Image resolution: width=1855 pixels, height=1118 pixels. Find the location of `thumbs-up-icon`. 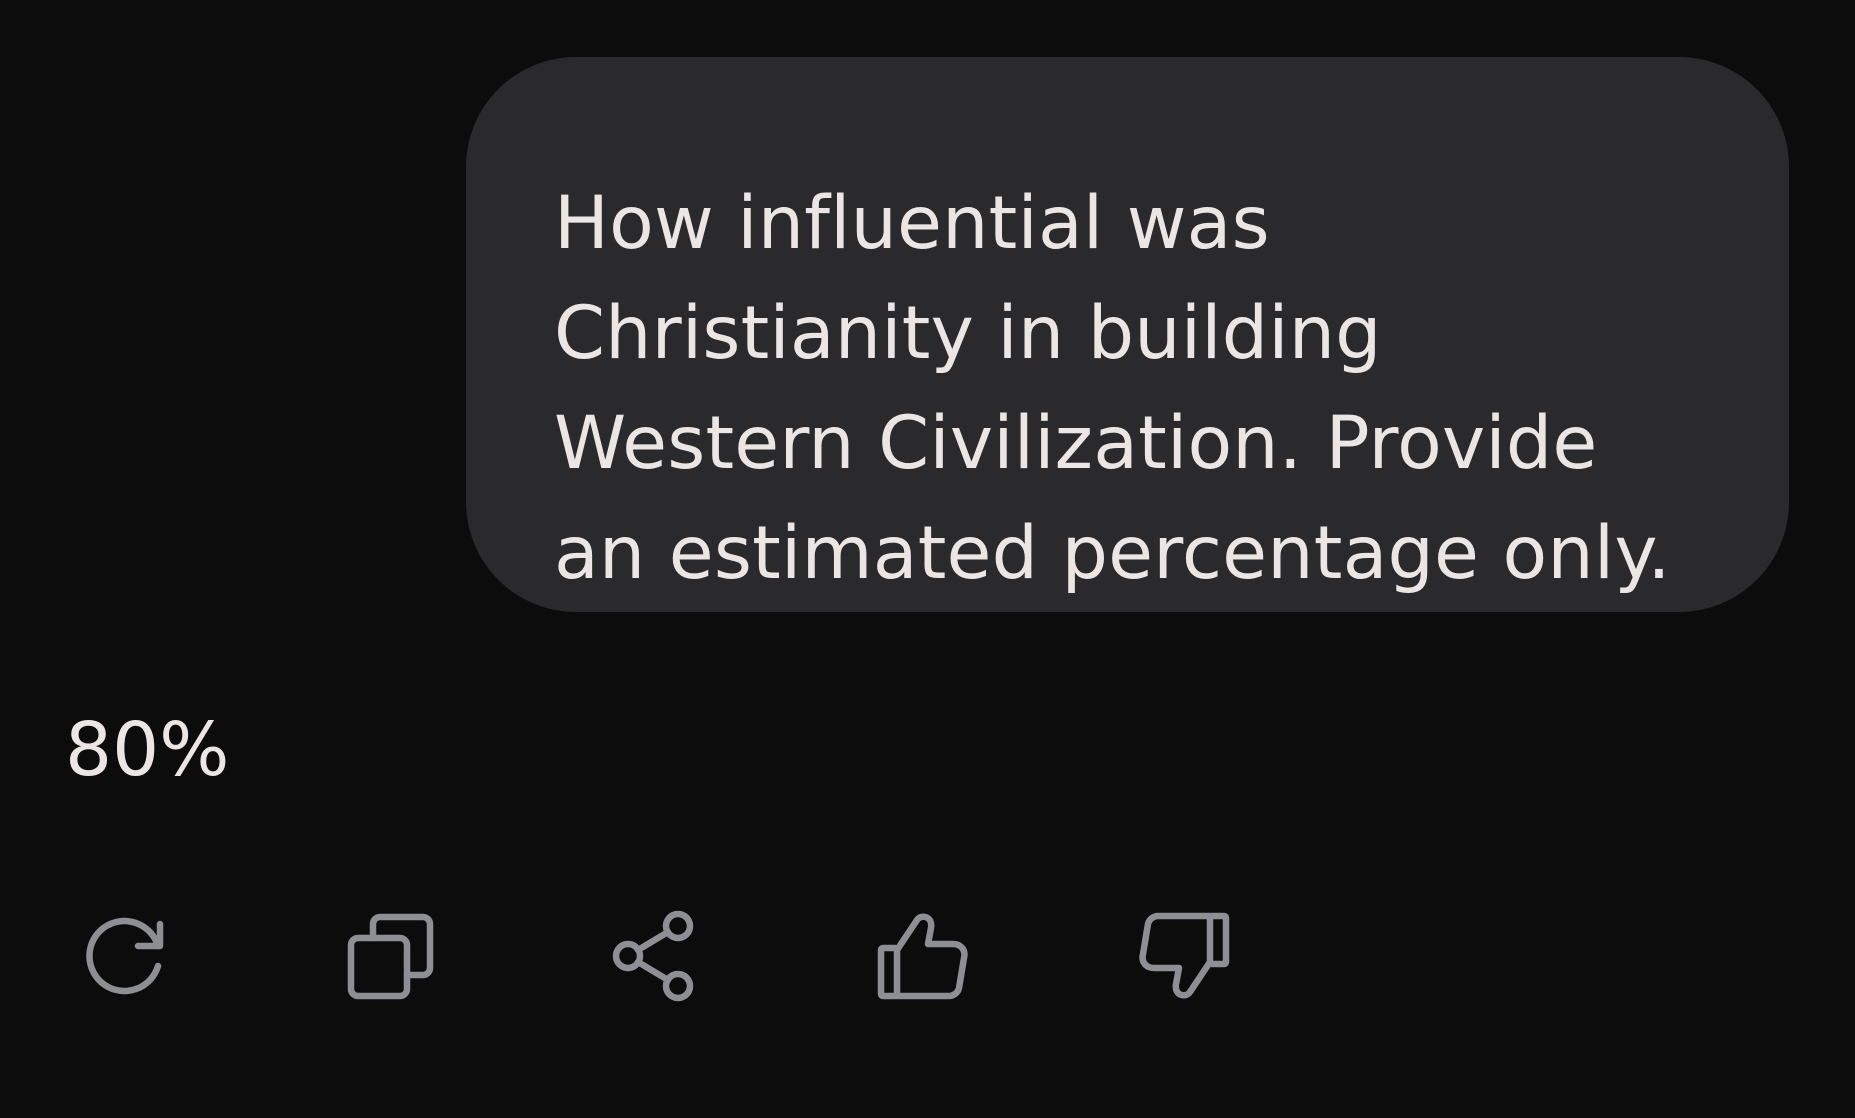

thumbs-up-icon is located at coordinates (922, 956).